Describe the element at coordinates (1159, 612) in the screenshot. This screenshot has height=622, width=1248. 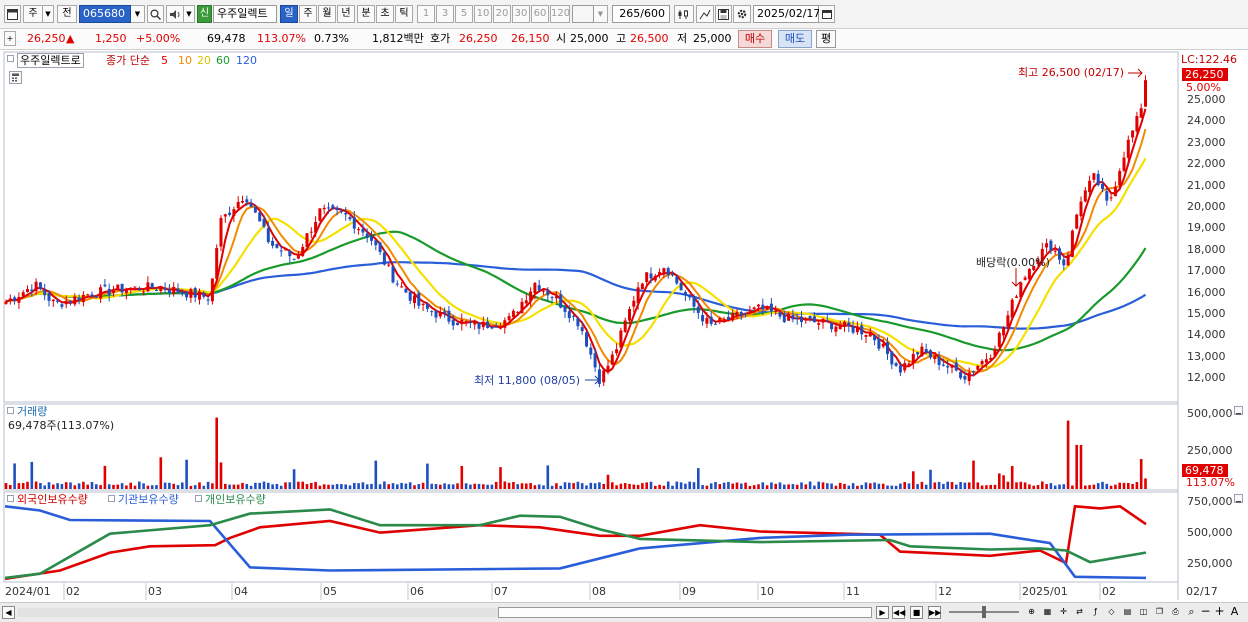
I see `copy-icon: ❐` at that location.